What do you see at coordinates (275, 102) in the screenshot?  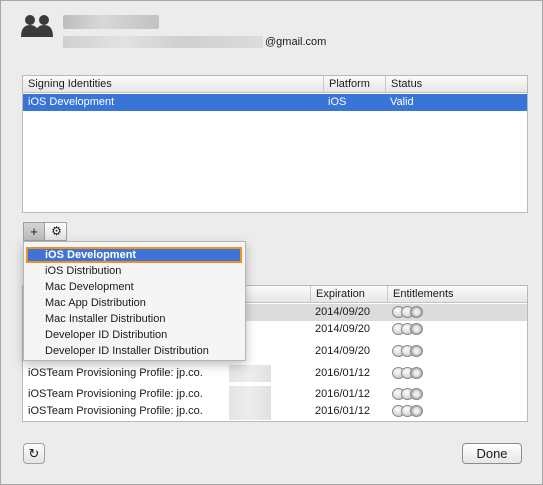 I see `table-row: iOS Development iOS Valid` at bounding box center [275, 102].